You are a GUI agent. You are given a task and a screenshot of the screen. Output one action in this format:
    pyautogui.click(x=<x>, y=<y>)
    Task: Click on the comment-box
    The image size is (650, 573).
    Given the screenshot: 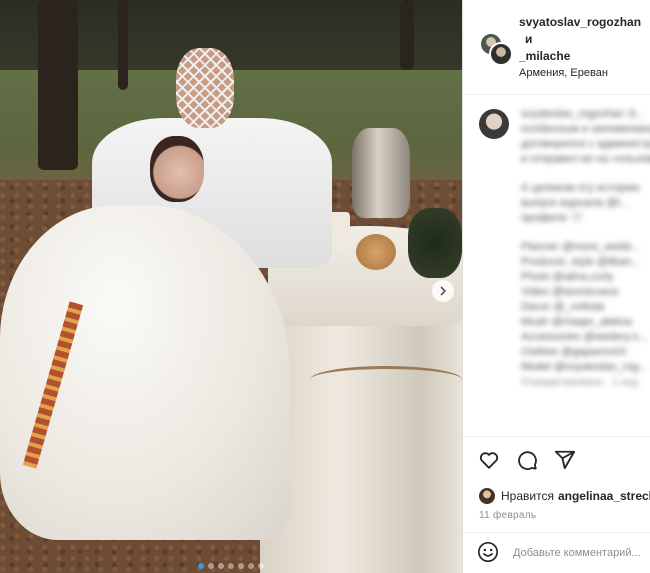 What is the action you would take?
    pyautogui.click(x=556, y=552)
    